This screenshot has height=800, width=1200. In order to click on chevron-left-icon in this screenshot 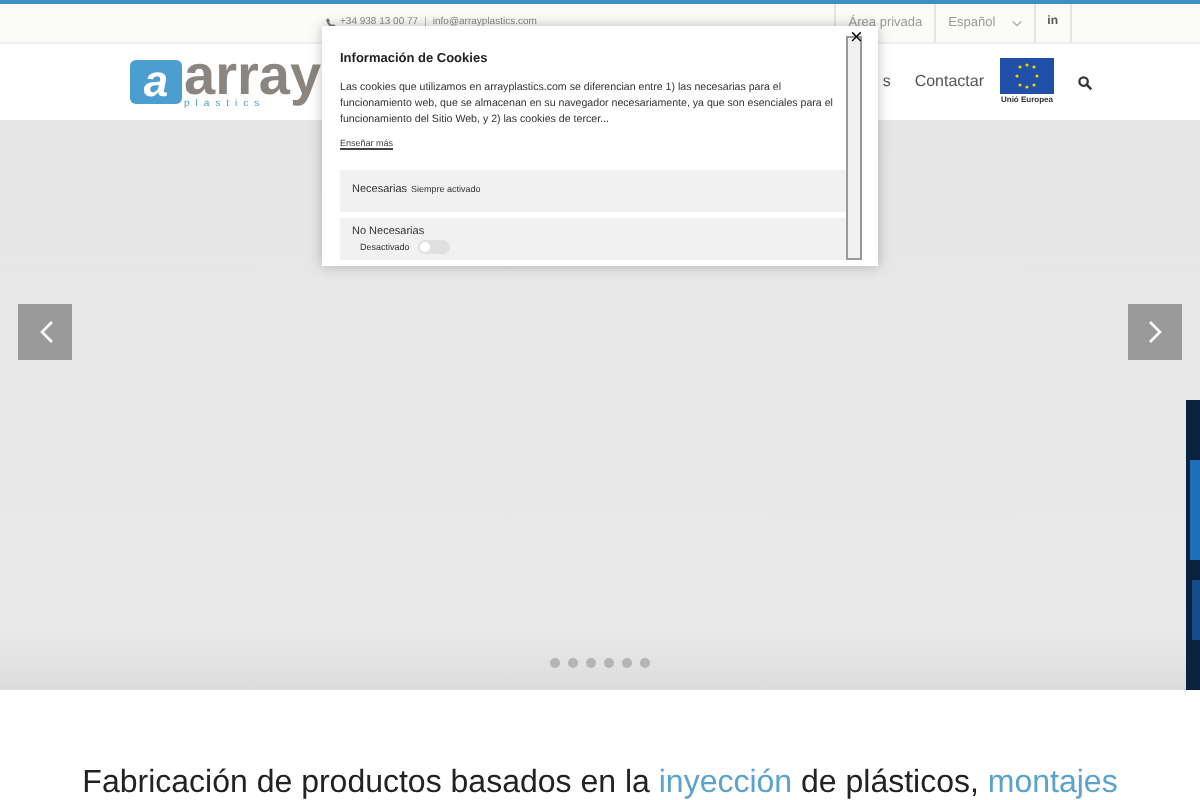, I will do `click(45, 332)`.